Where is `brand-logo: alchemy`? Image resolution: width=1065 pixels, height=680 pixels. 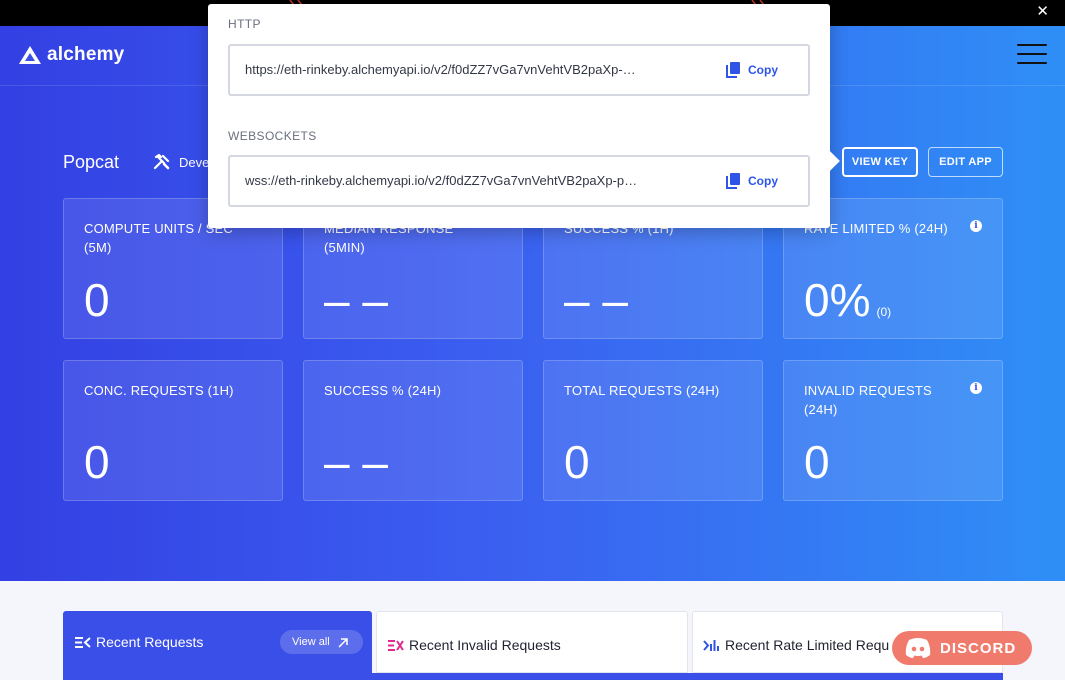 brand-logo: alchemy is located at coordinates (71, 55).